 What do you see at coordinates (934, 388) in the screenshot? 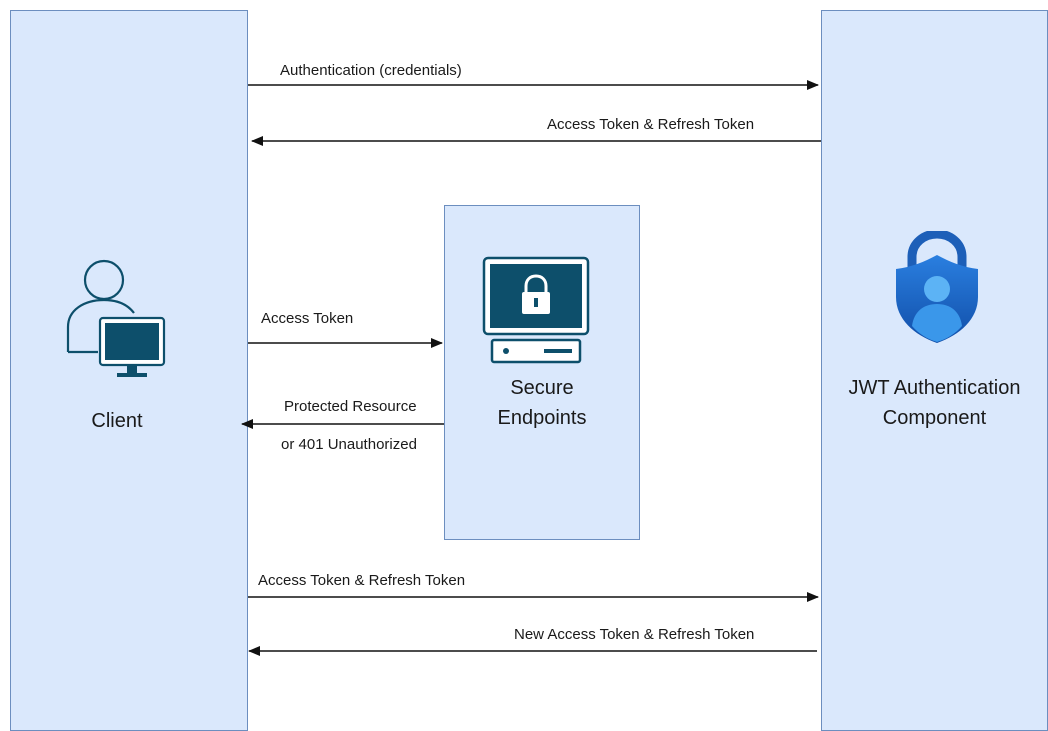
I see `jwt-component-label-line1: JWT Authentication` at bounding box center [934, 388].